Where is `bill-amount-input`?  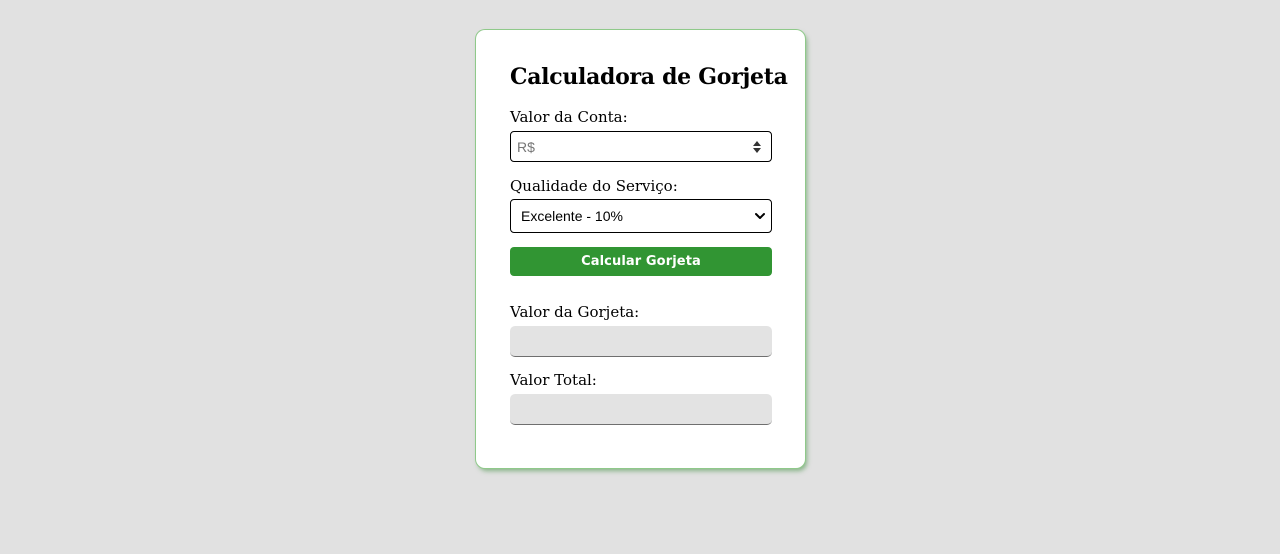 bill-amount-input is located at coordinates (641, 146).